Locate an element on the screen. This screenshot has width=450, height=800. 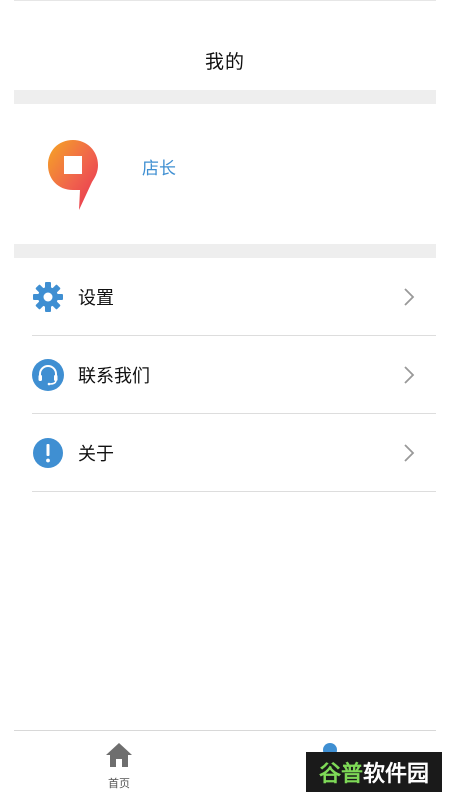
watermark-logo: 谷普 软件园 is located at coordinates (374, 772).